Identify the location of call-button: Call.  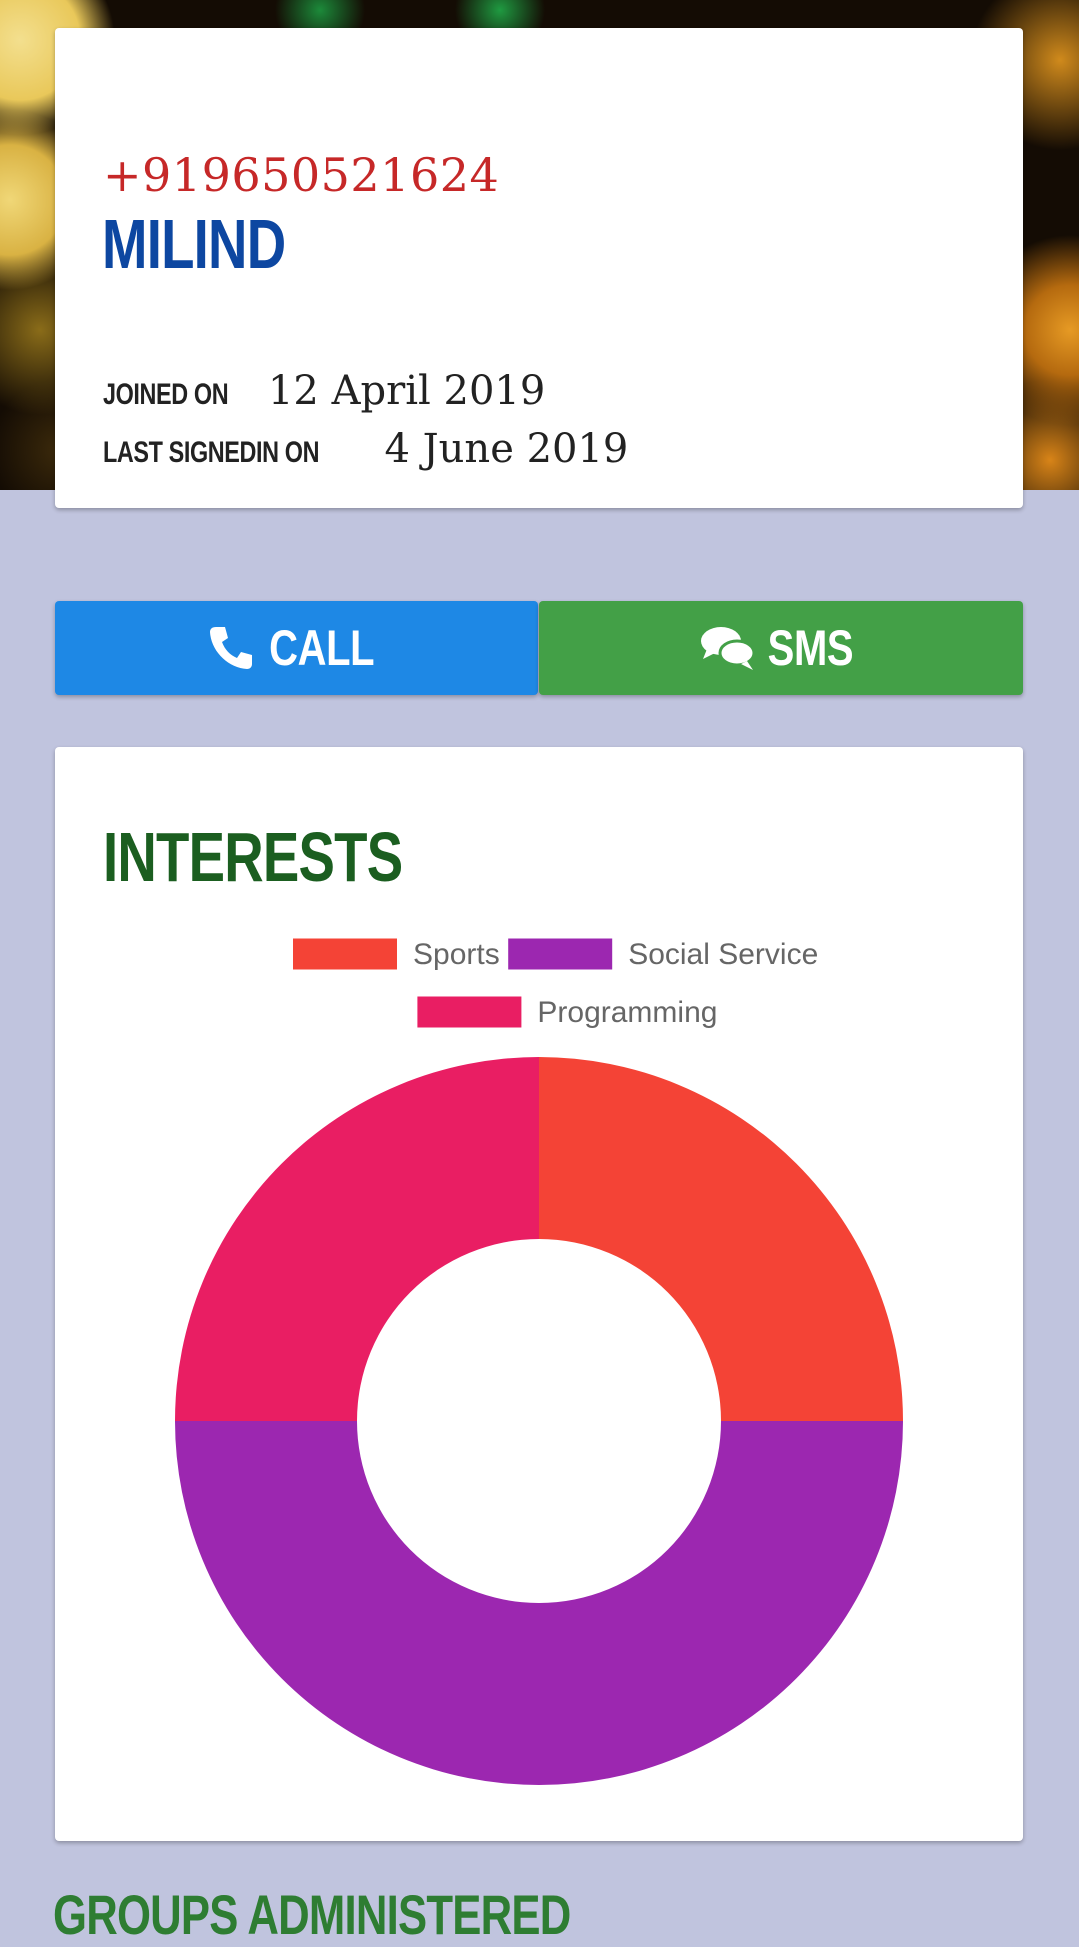
(296, 648).